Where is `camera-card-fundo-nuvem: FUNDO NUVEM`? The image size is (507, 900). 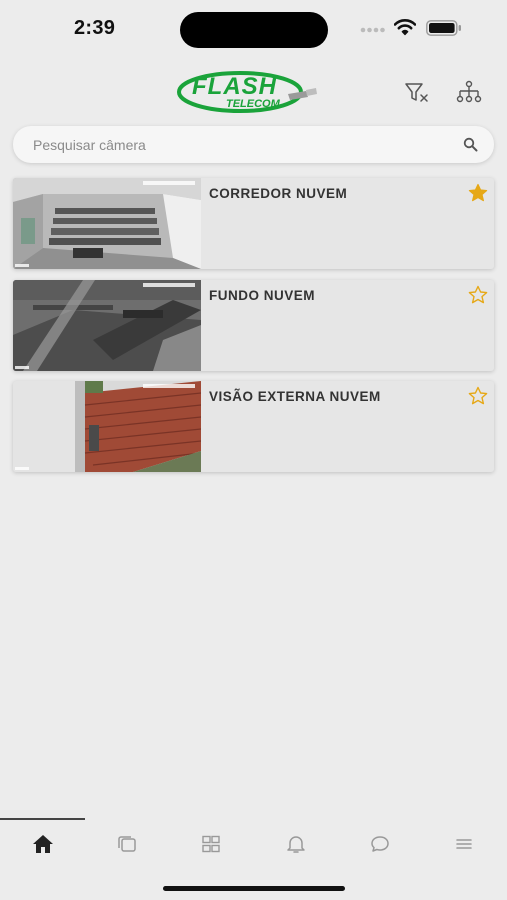
camera-card-fundo-nuvem: FUNDO NUVEM is located at coordinates (253, 325).